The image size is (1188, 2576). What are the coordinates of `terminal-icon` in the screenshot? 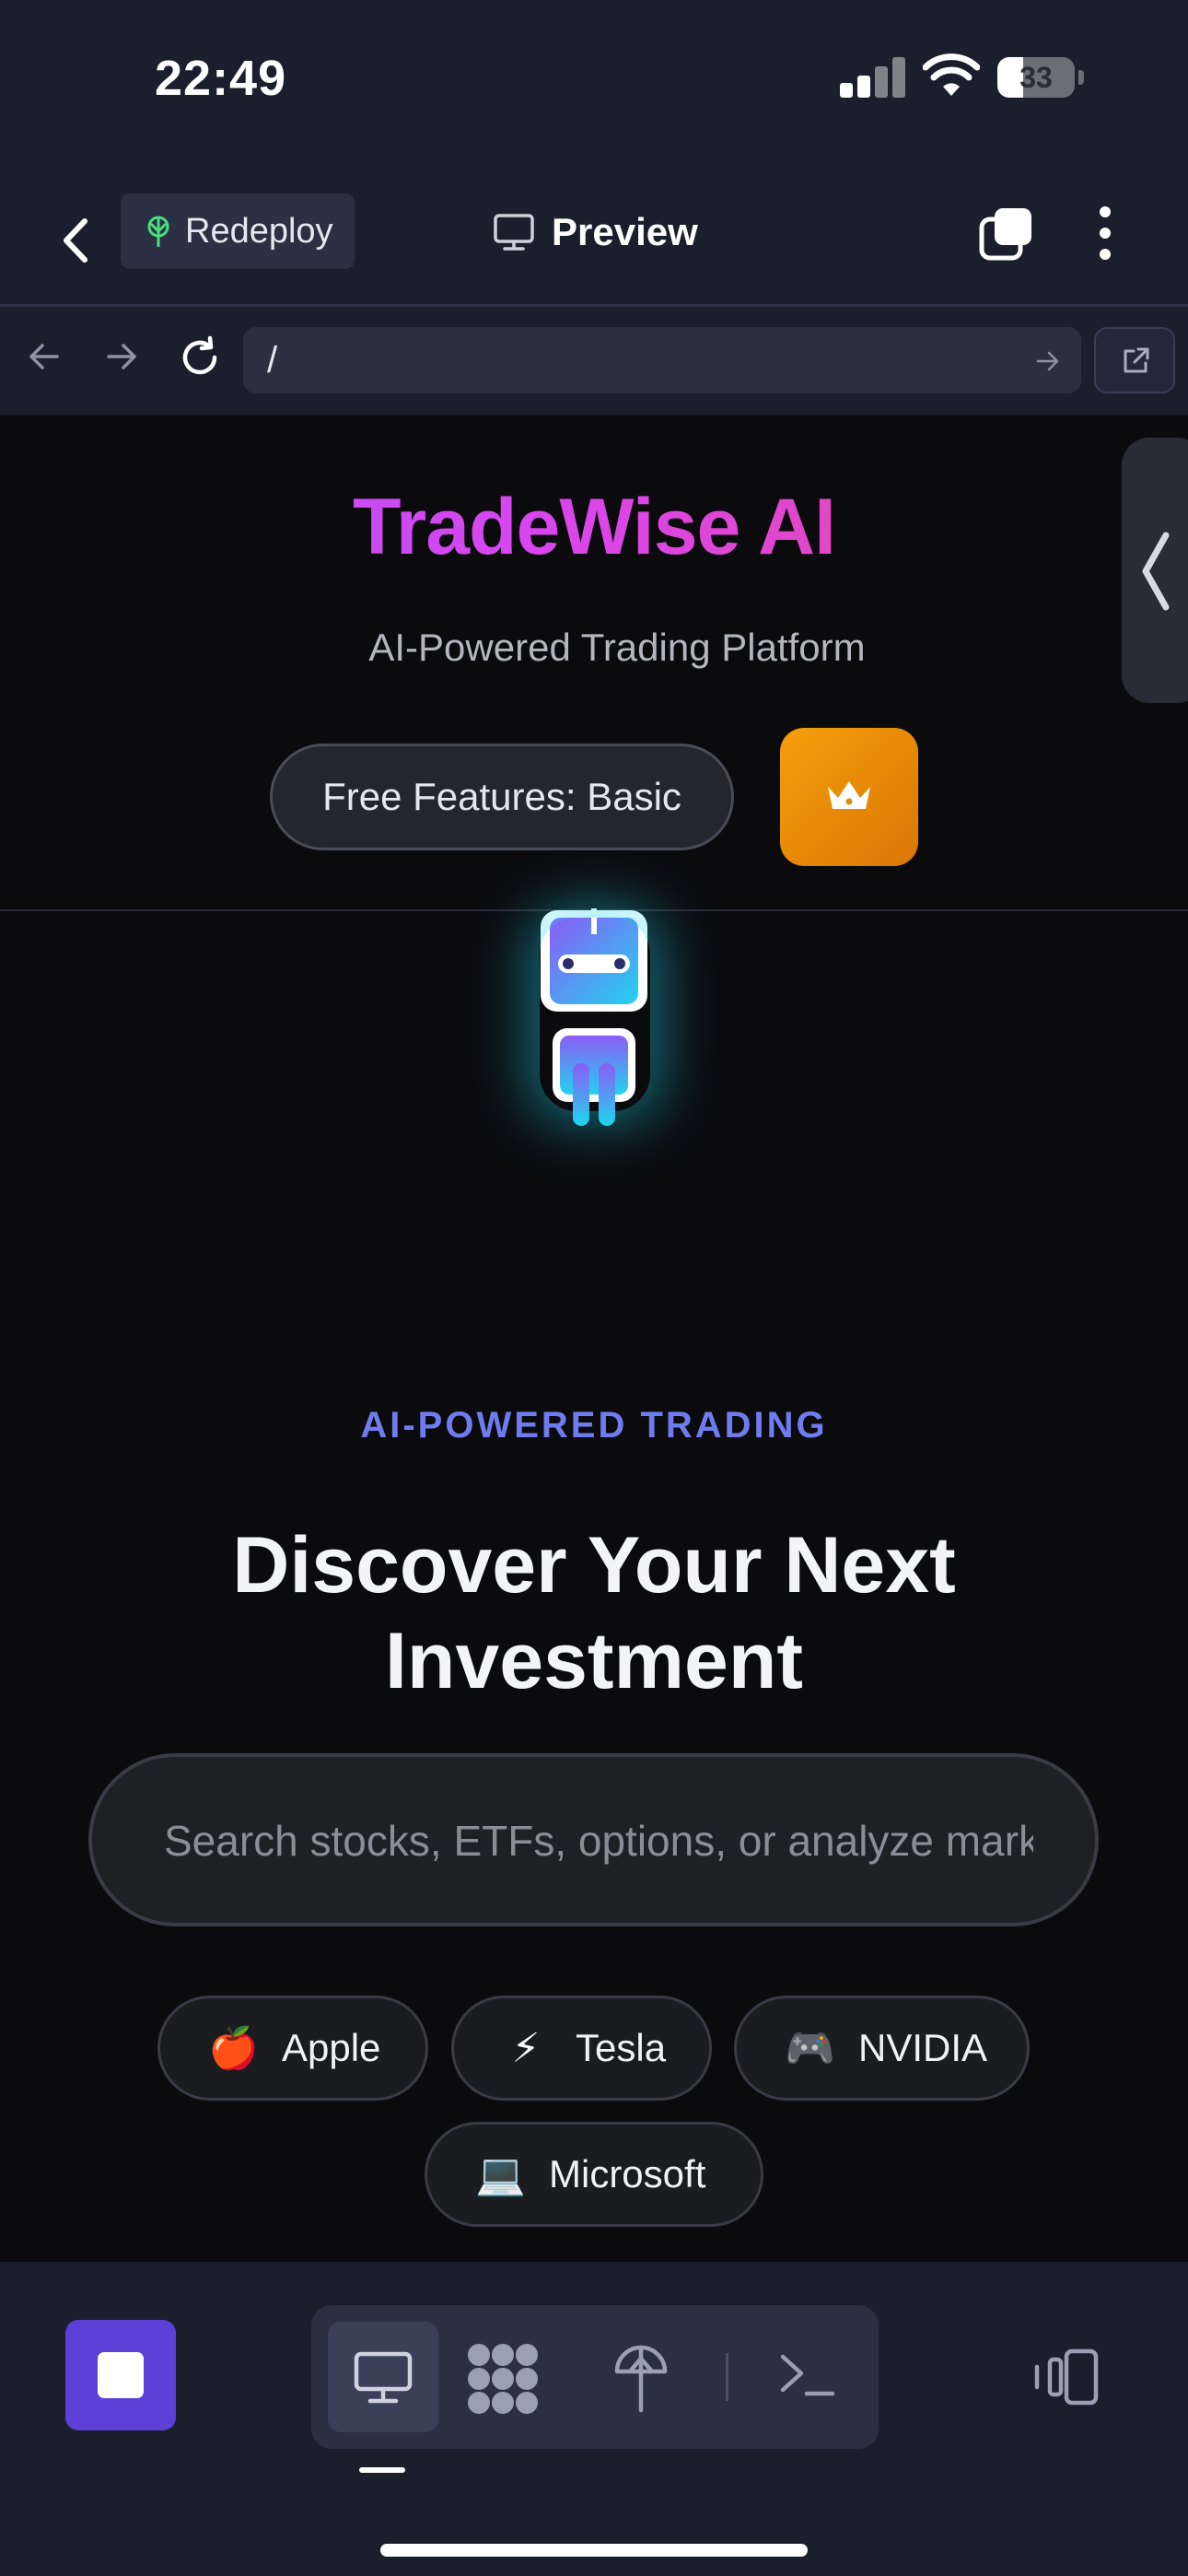 It's located at (807, 2375).